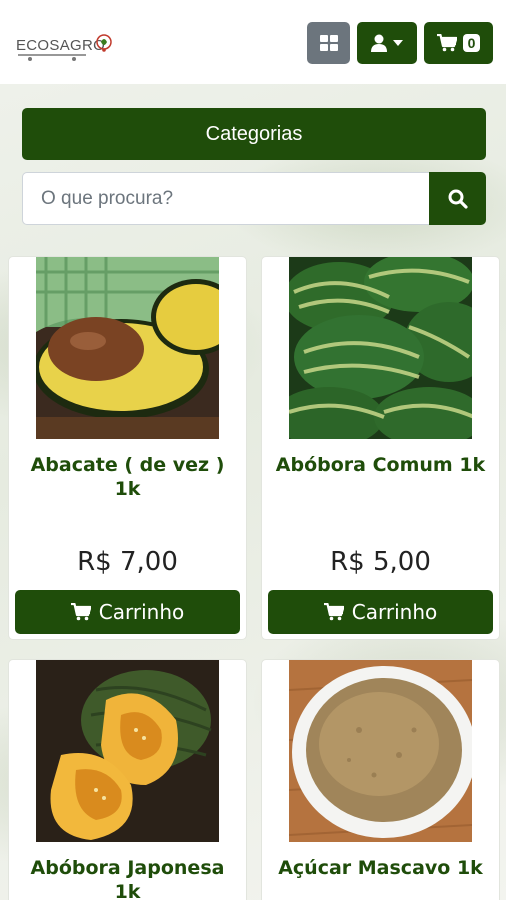 The height and width of the screenshot is (900, 506). I want to click on categories-button: Categorias, so click(254, 134).